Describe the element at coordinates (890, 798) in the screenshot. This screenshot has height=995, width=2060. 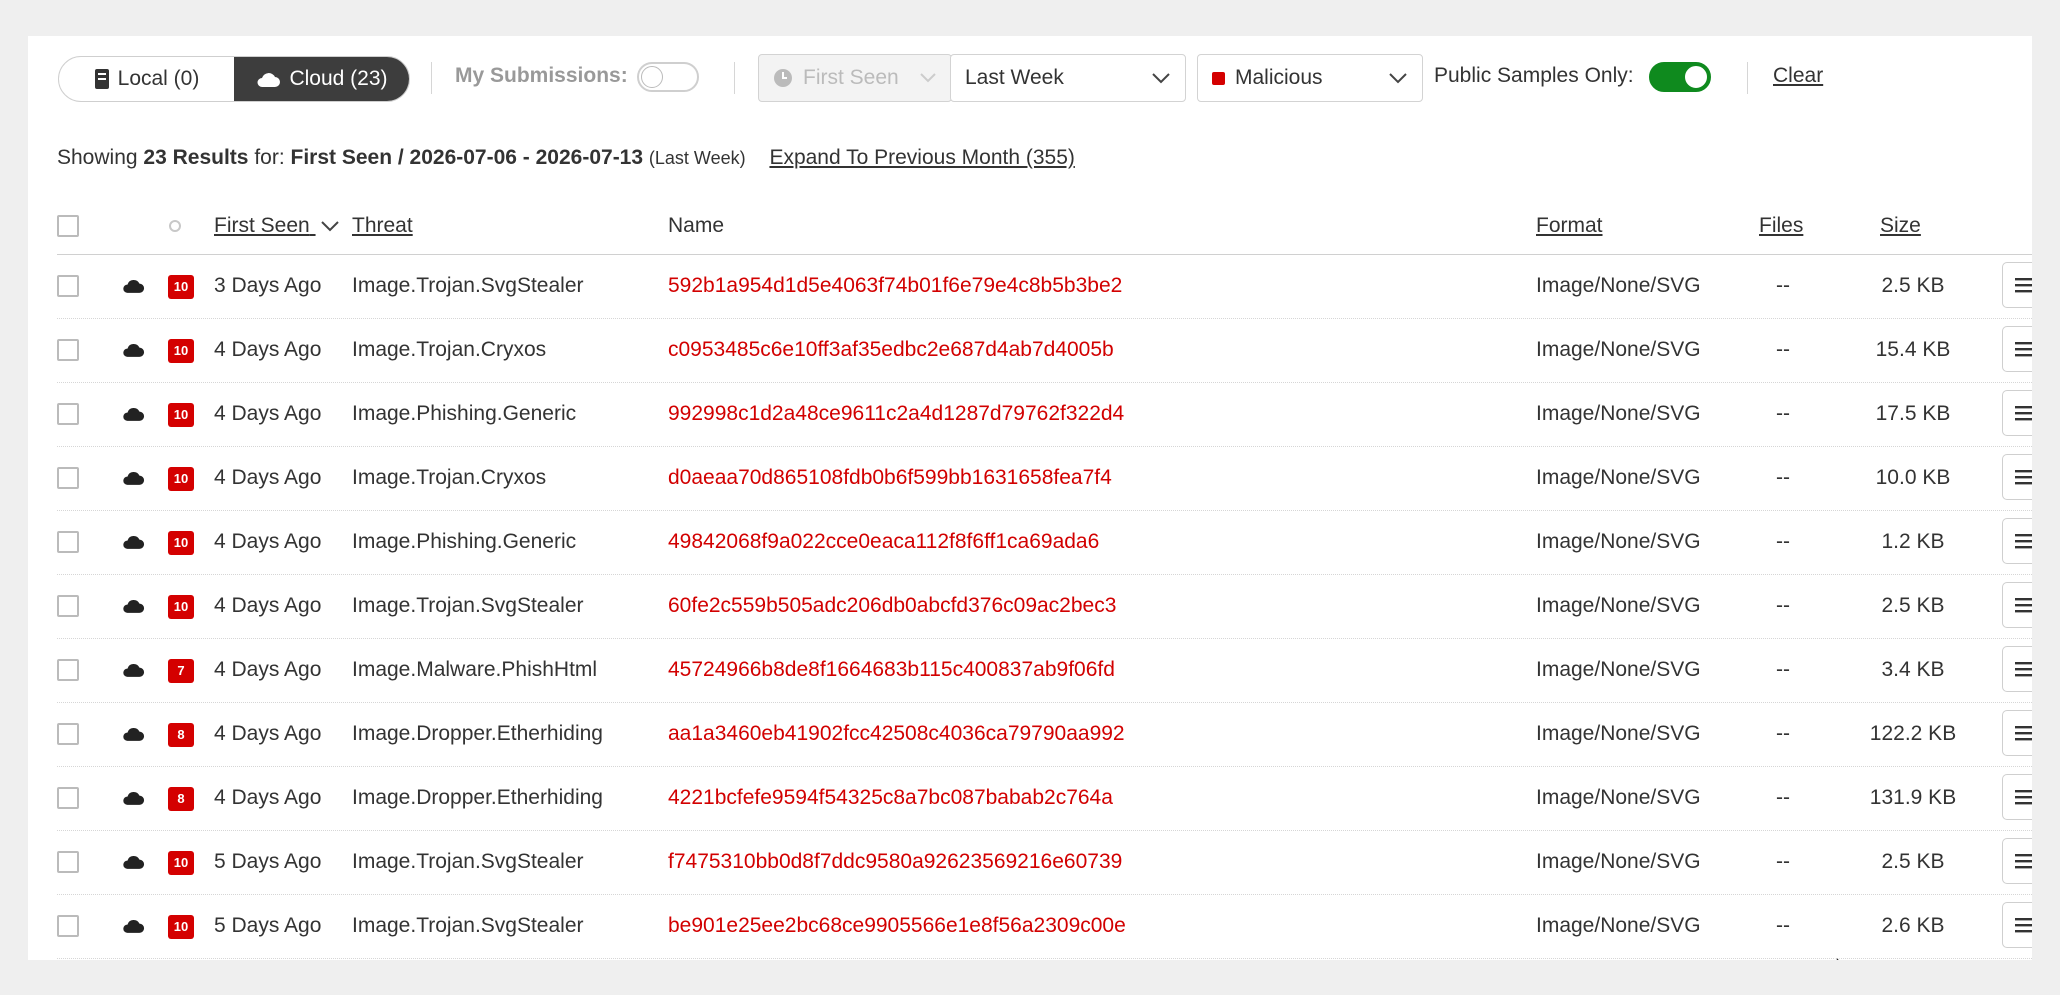
I see `sample-hash-link: 4221bcfefe9594f54325c8a7bc087babab2c764a` at that location.